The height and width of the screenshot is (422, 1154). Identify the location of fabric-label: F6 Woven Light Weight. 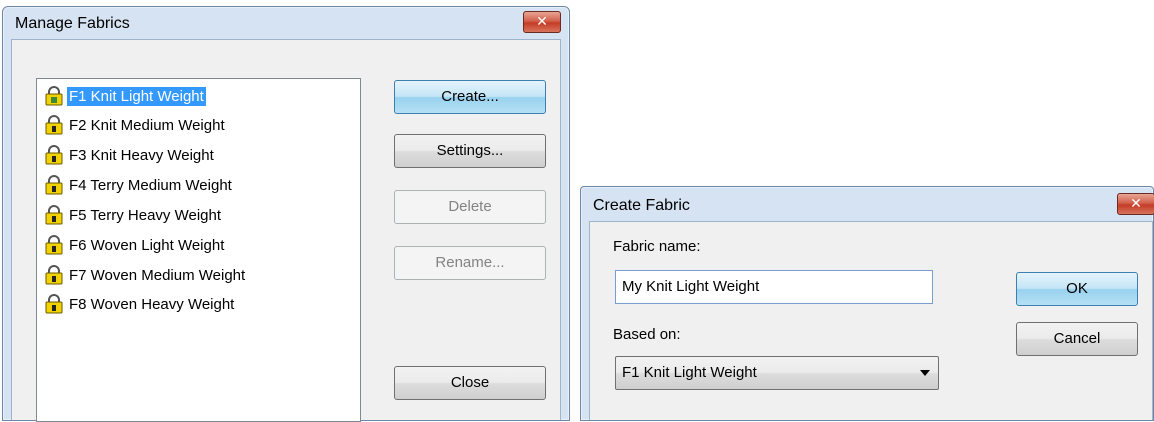
(147, 245).